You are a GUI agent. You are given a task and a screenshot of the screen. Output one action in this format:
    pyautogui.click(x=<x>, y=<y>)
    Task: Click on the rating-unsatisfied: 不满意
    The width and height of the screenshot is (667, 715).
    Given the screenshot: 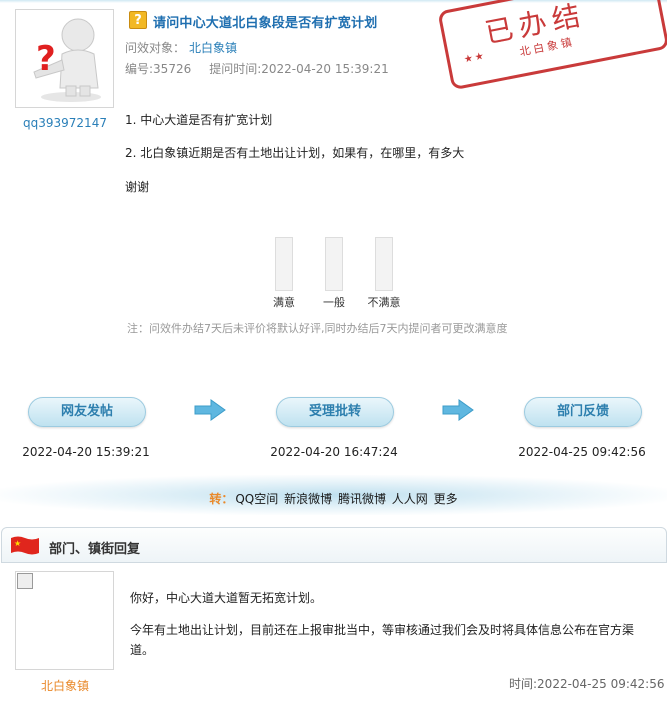 What is the action you would take?
    pyautogui.click(x=384, y=273)
    